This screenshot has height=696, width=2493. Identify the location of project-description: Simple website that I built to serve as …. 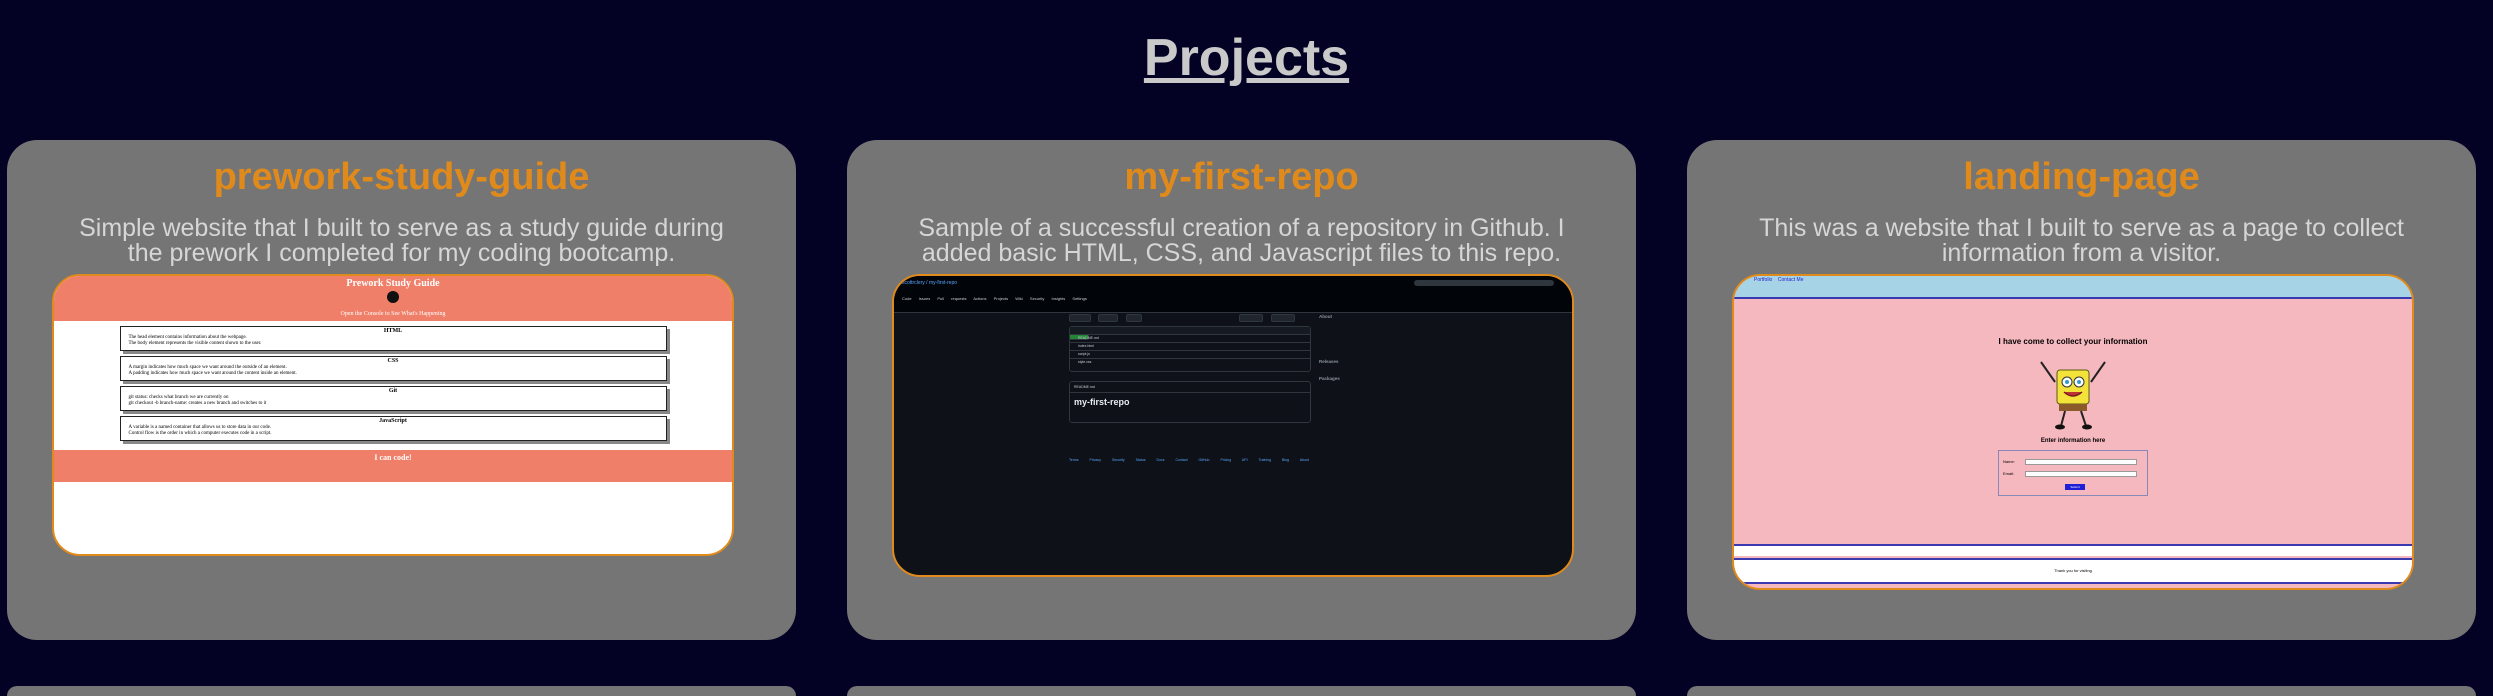
(401, 240).